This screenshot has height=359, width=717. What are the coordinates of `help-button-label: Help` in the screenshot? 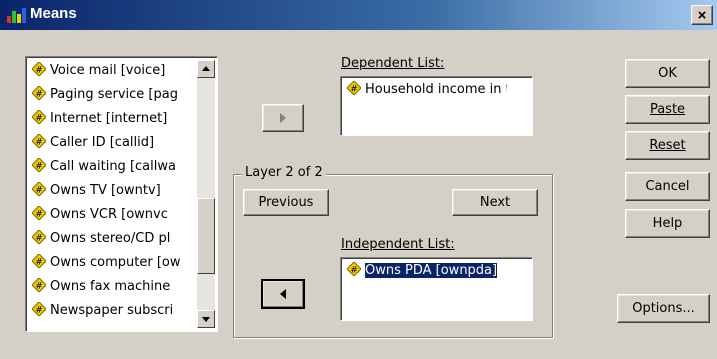 It's located at (667, 223).